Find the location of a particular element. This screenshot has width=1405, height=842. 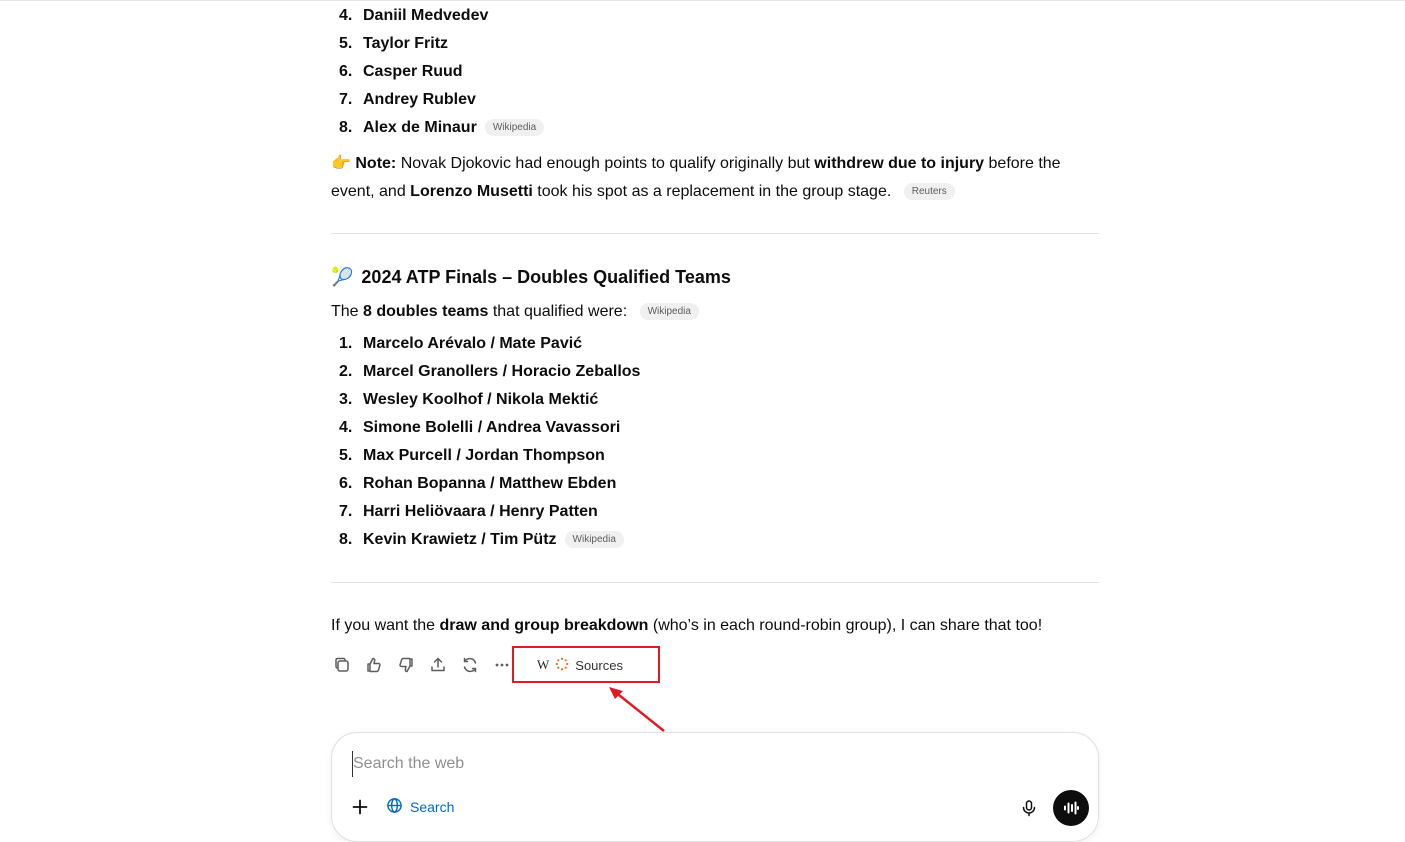

list-item: 6. Rohan Bopanna / Matthew Ebden is located at coordinates (478, 483).